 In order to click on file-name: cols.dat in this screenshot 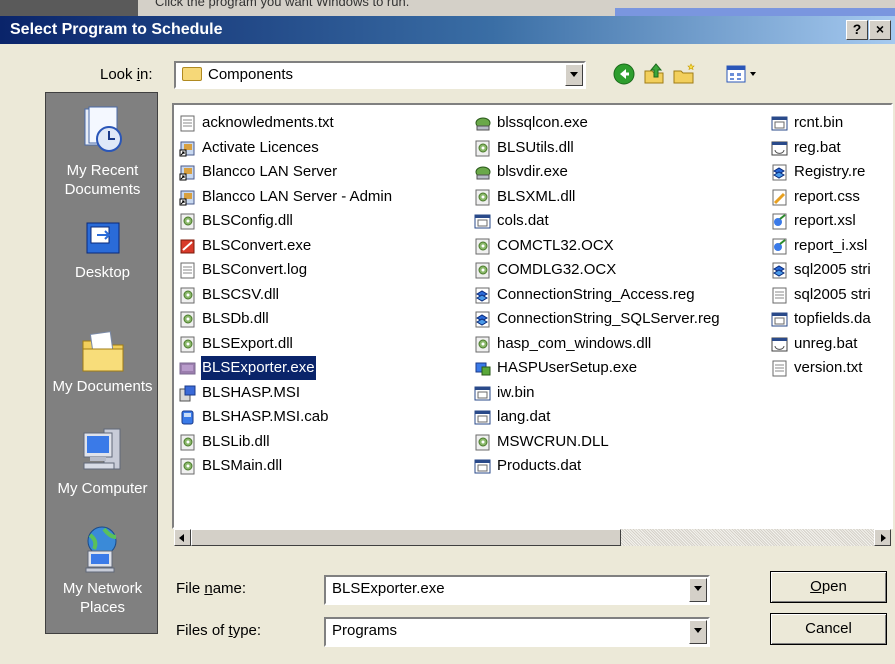, I will do `click(523, 220)`.